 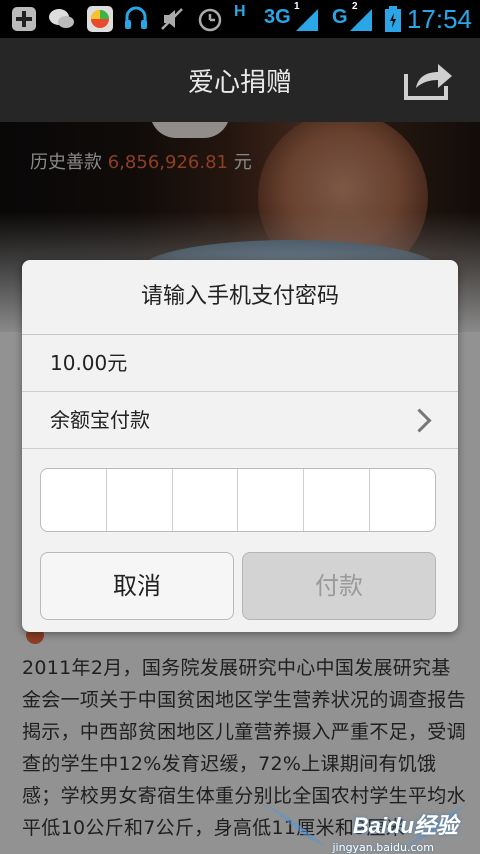 I want to click on watermark-brand: Baidu经验, so click(x=405, y=825).